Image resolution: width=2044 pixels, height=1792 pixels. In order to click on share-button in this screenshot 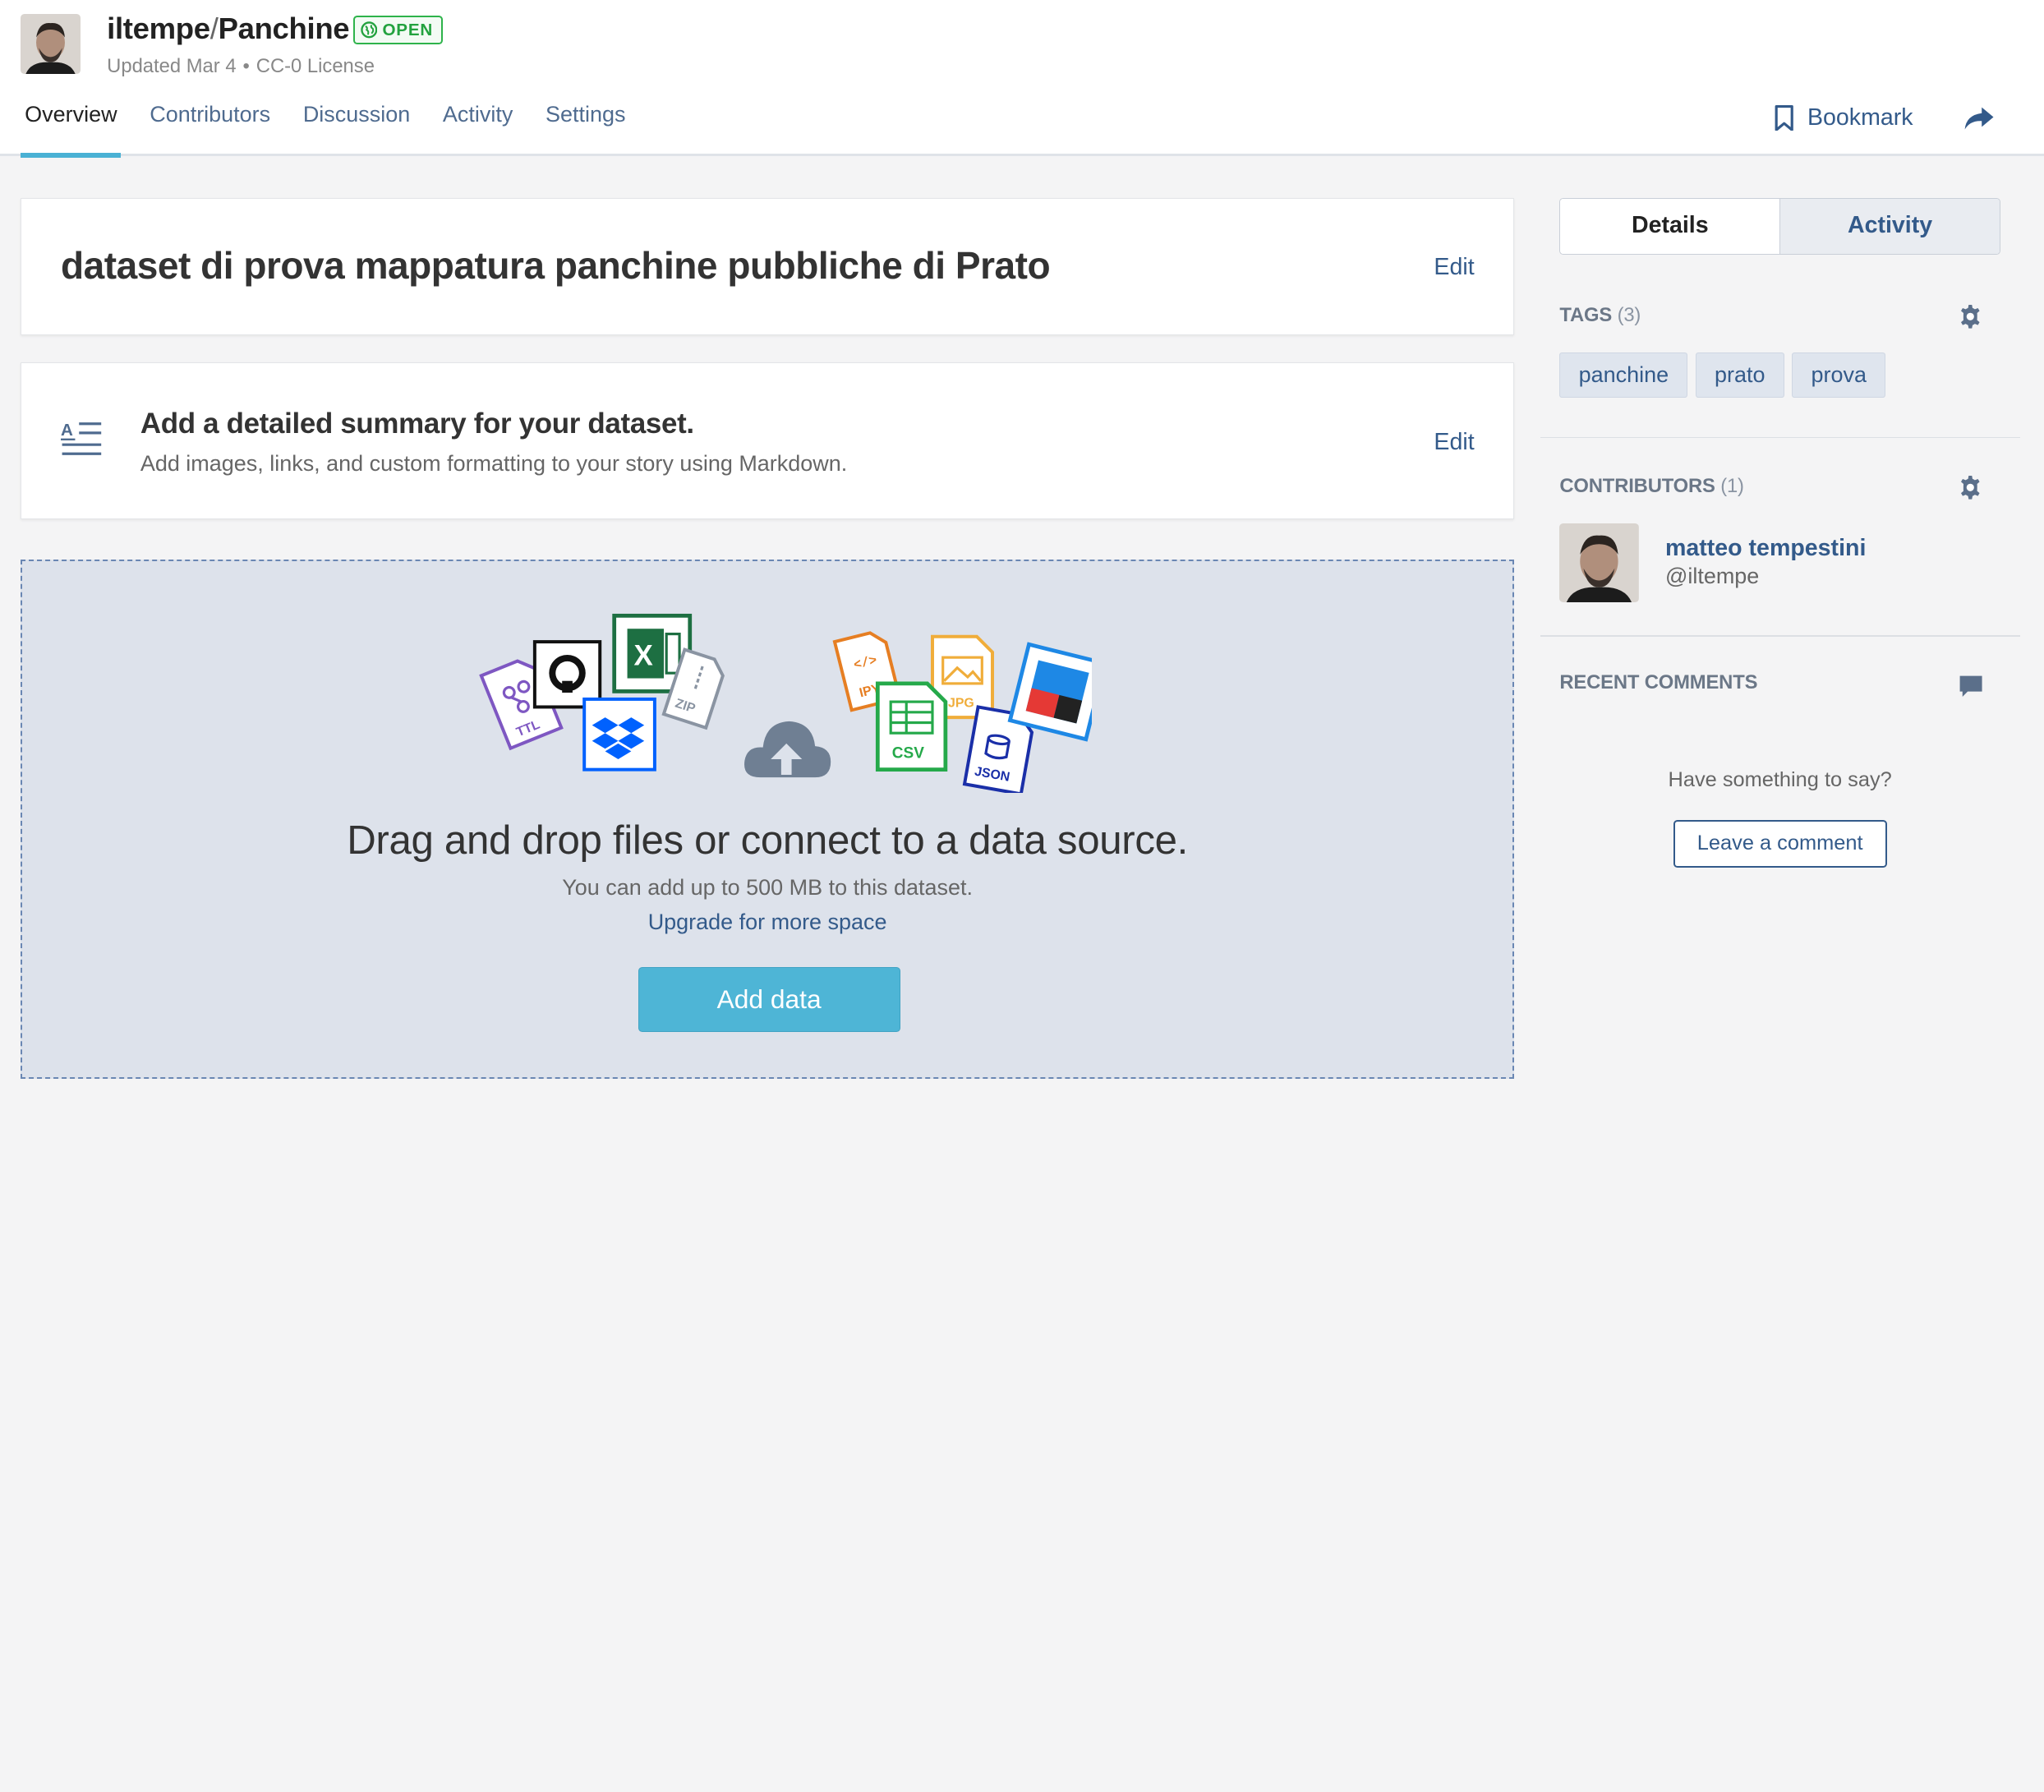, I will do `click(1979, 122)`.